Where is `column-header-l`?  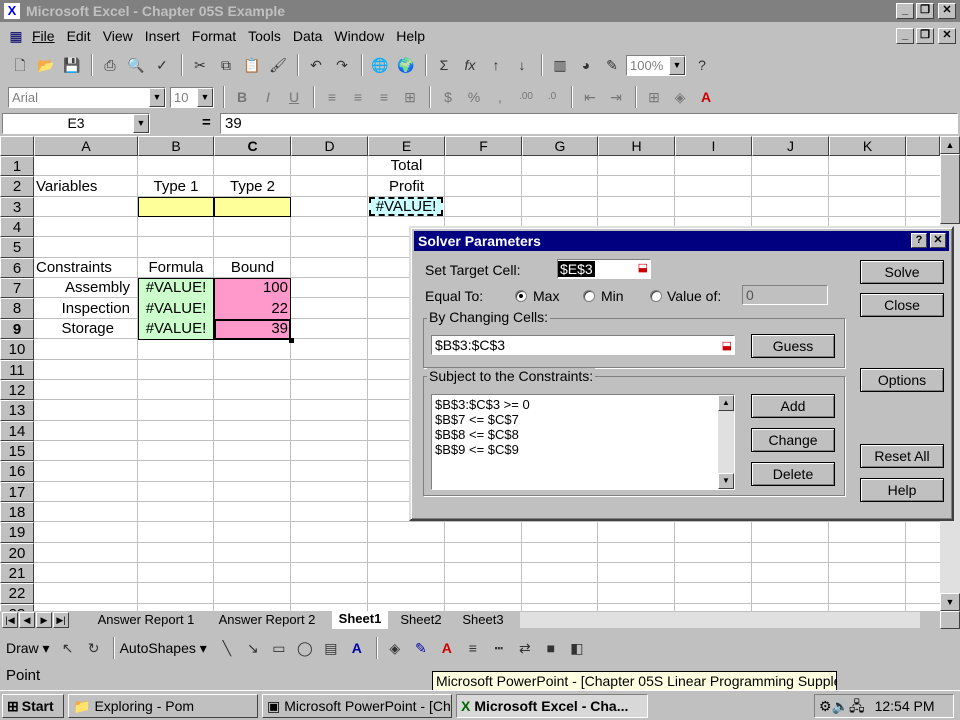 column-header-l is located at coordinates (923, 146).